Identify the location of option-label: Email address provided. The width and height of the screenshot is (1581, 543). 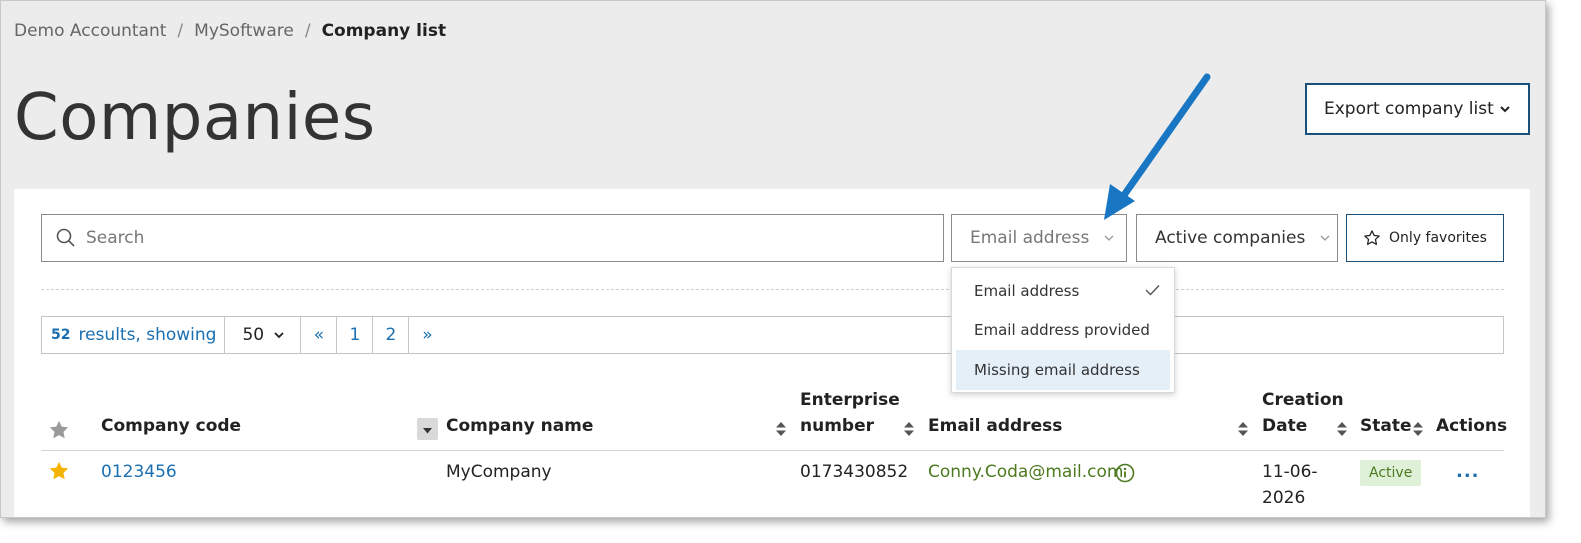
(1062, 330).